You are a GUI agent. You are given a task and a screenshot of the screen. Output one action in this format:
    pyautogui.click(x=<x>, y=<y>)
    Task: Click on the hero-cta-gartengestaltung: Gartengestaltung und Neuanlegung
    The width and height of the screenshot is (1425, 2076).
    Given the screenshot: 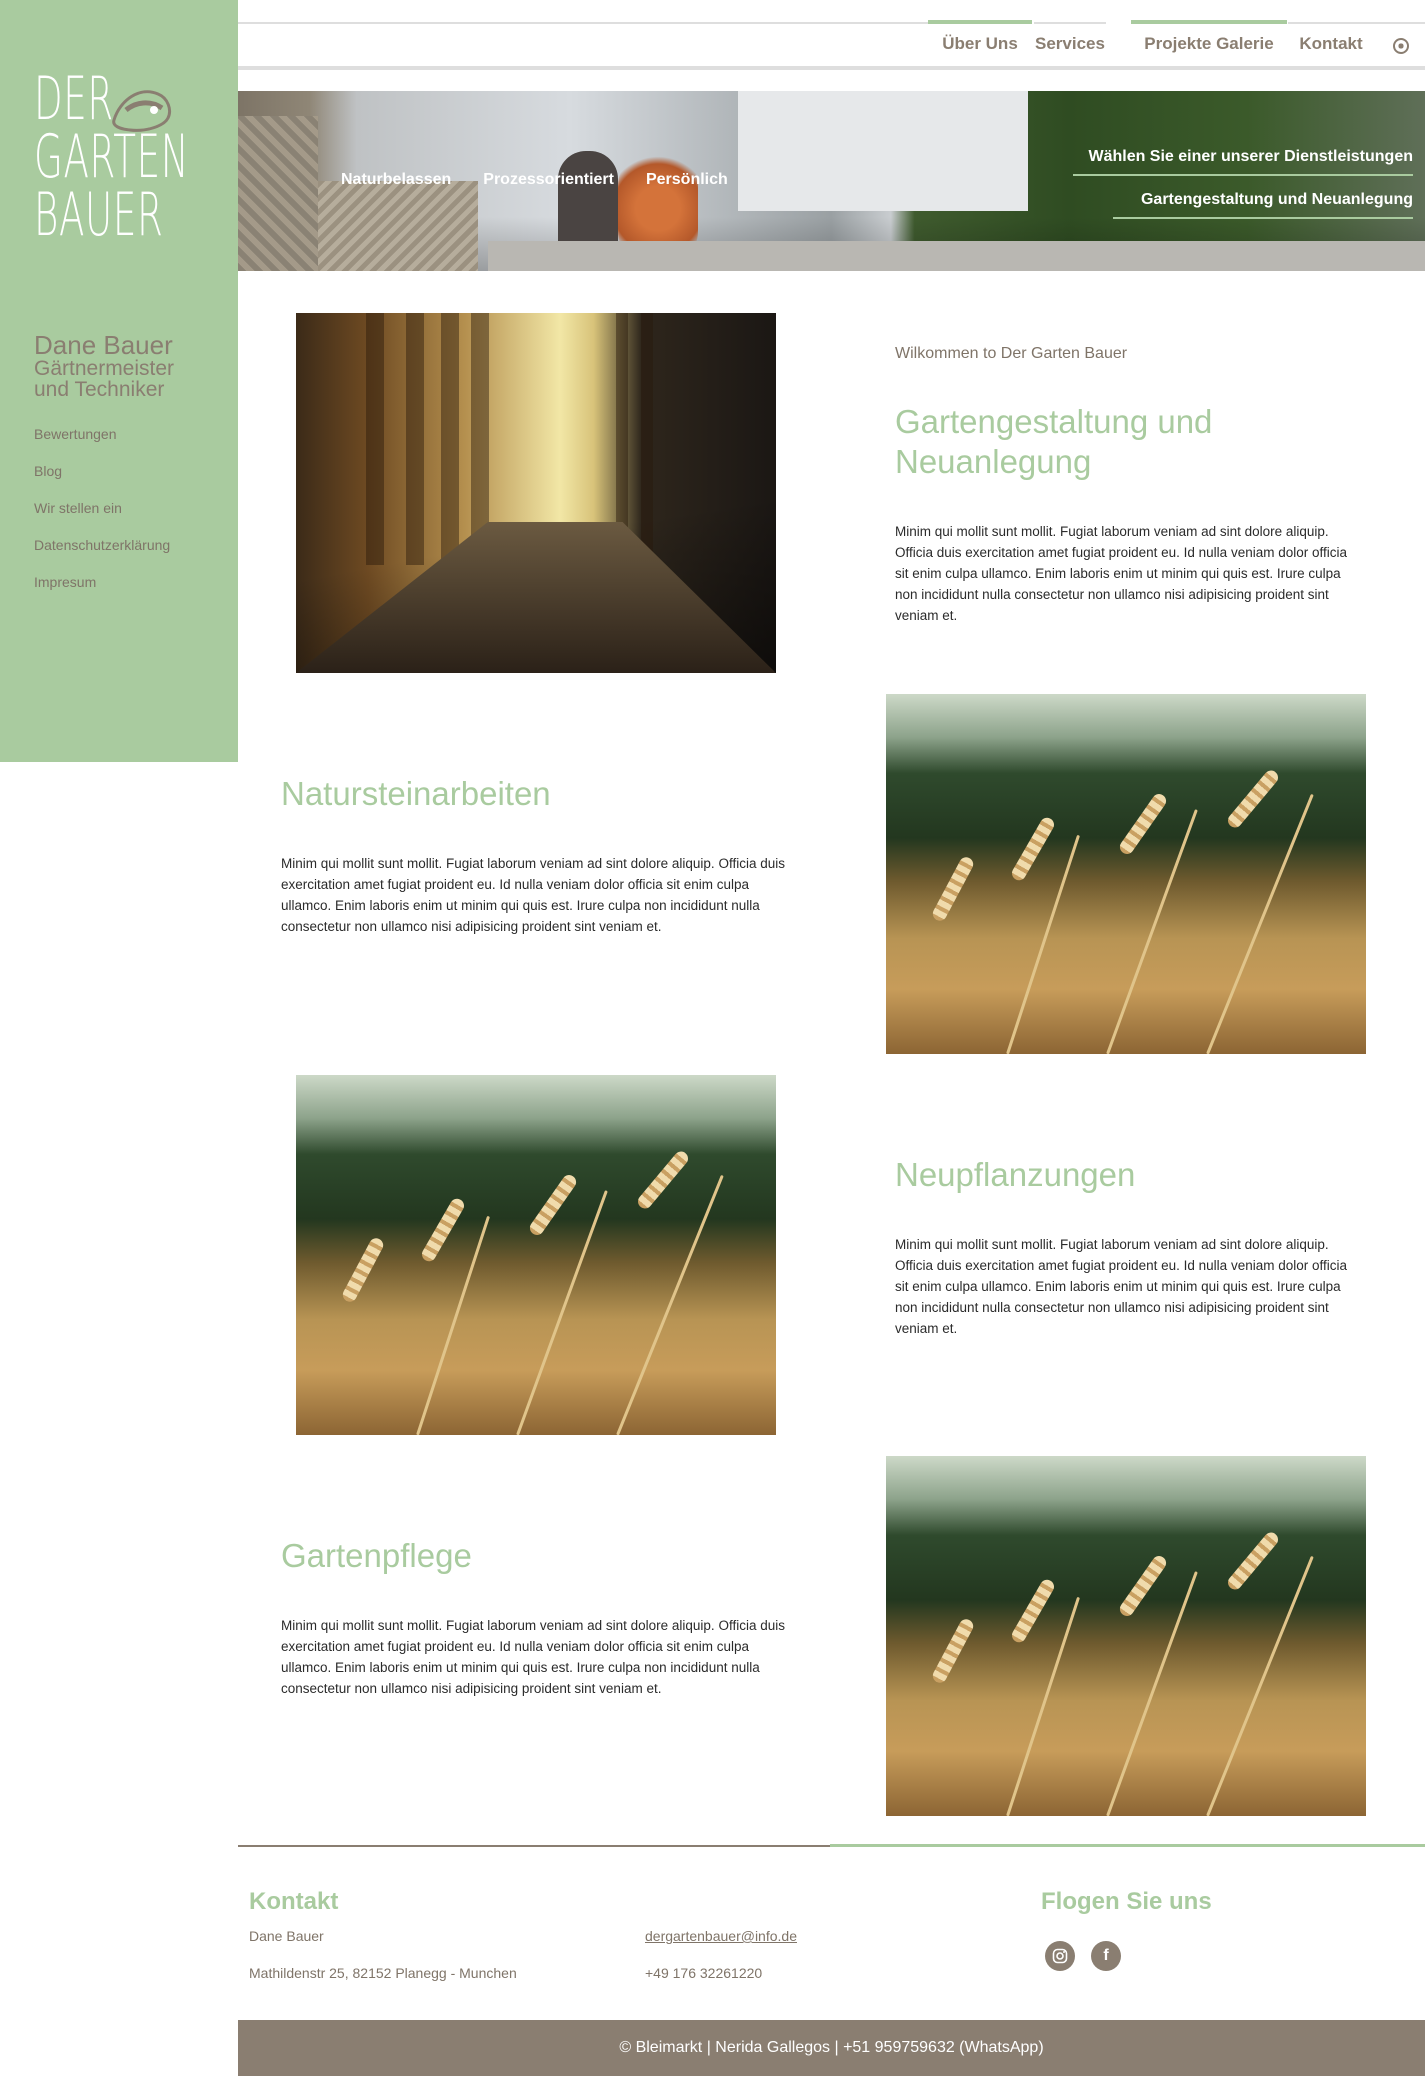 What is the action you would take?
    pyautogui.click(x=1263, y=205)
    